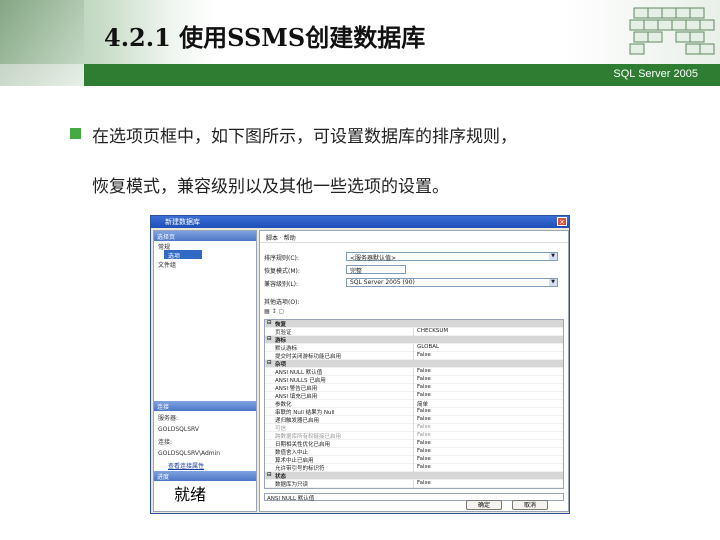 The height and width of the screenshot is (540, 720). What do you see at coordinates (305, 413) in the screenshot?
I see `grid-property-name: 串联的 Null 结果为 Null` at bounding box center [305, 413].